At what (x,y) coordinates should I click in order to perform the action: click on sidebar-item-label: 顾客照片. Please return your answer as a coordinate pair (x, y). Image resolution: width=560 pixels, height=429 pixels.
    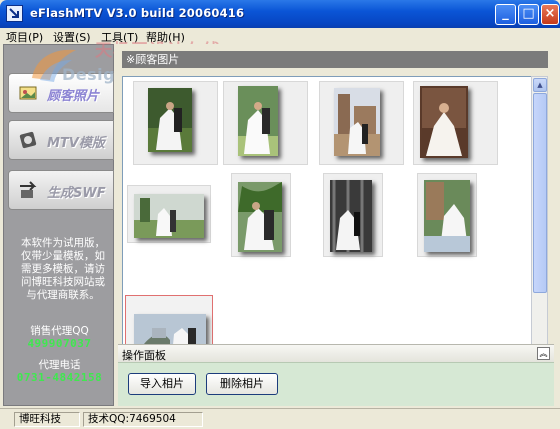
    Looking at the image, I should click on (73, 96).